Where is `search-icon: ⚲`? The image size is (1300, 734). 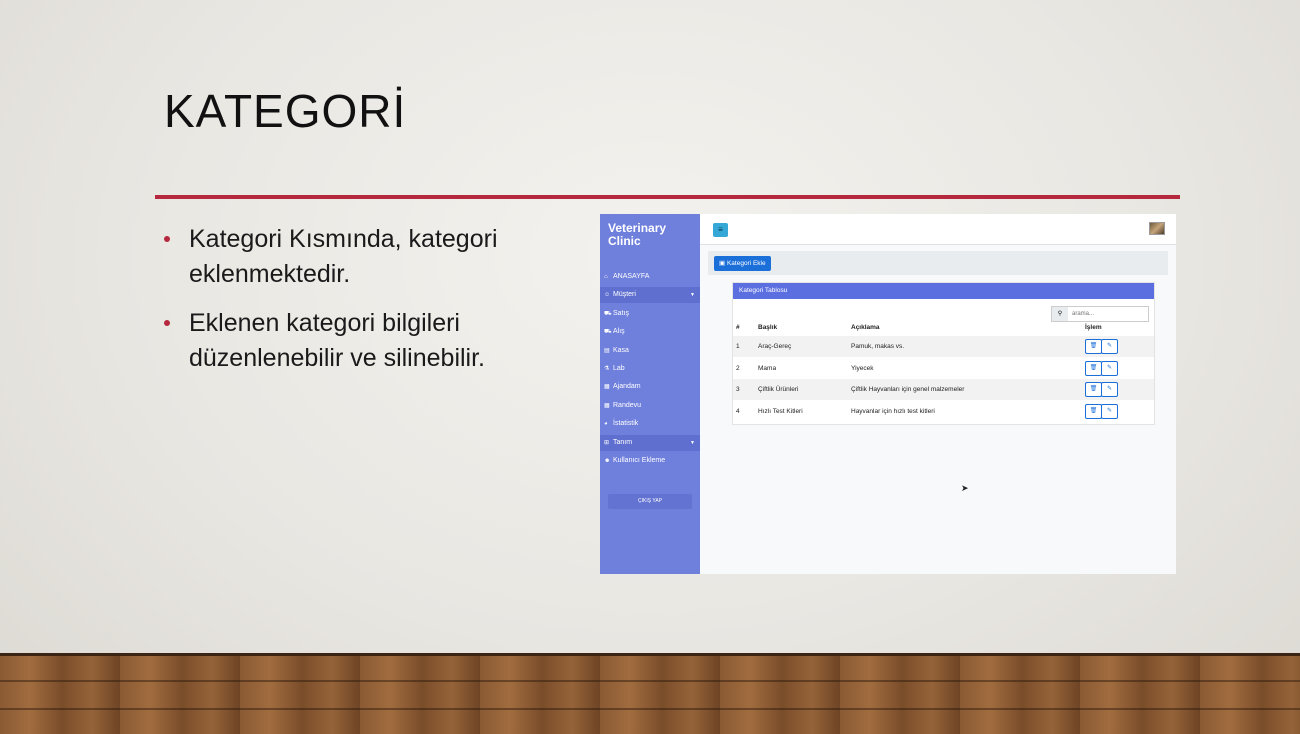
search-icon: ⚲ is located at coordinates (1060, 314).